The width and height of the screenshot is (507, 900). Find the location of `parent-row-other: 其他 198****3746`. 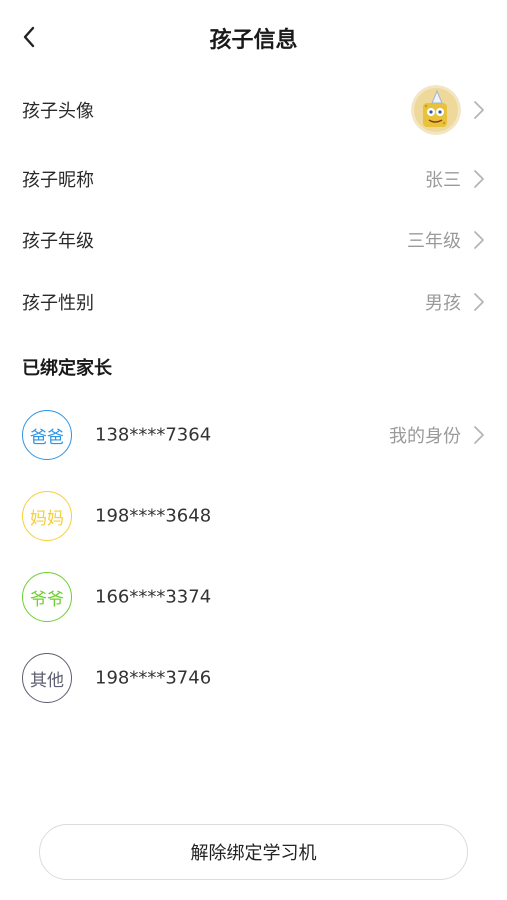

parent-row-other: 其他 198****3746 is located at coordinates (253, 678).